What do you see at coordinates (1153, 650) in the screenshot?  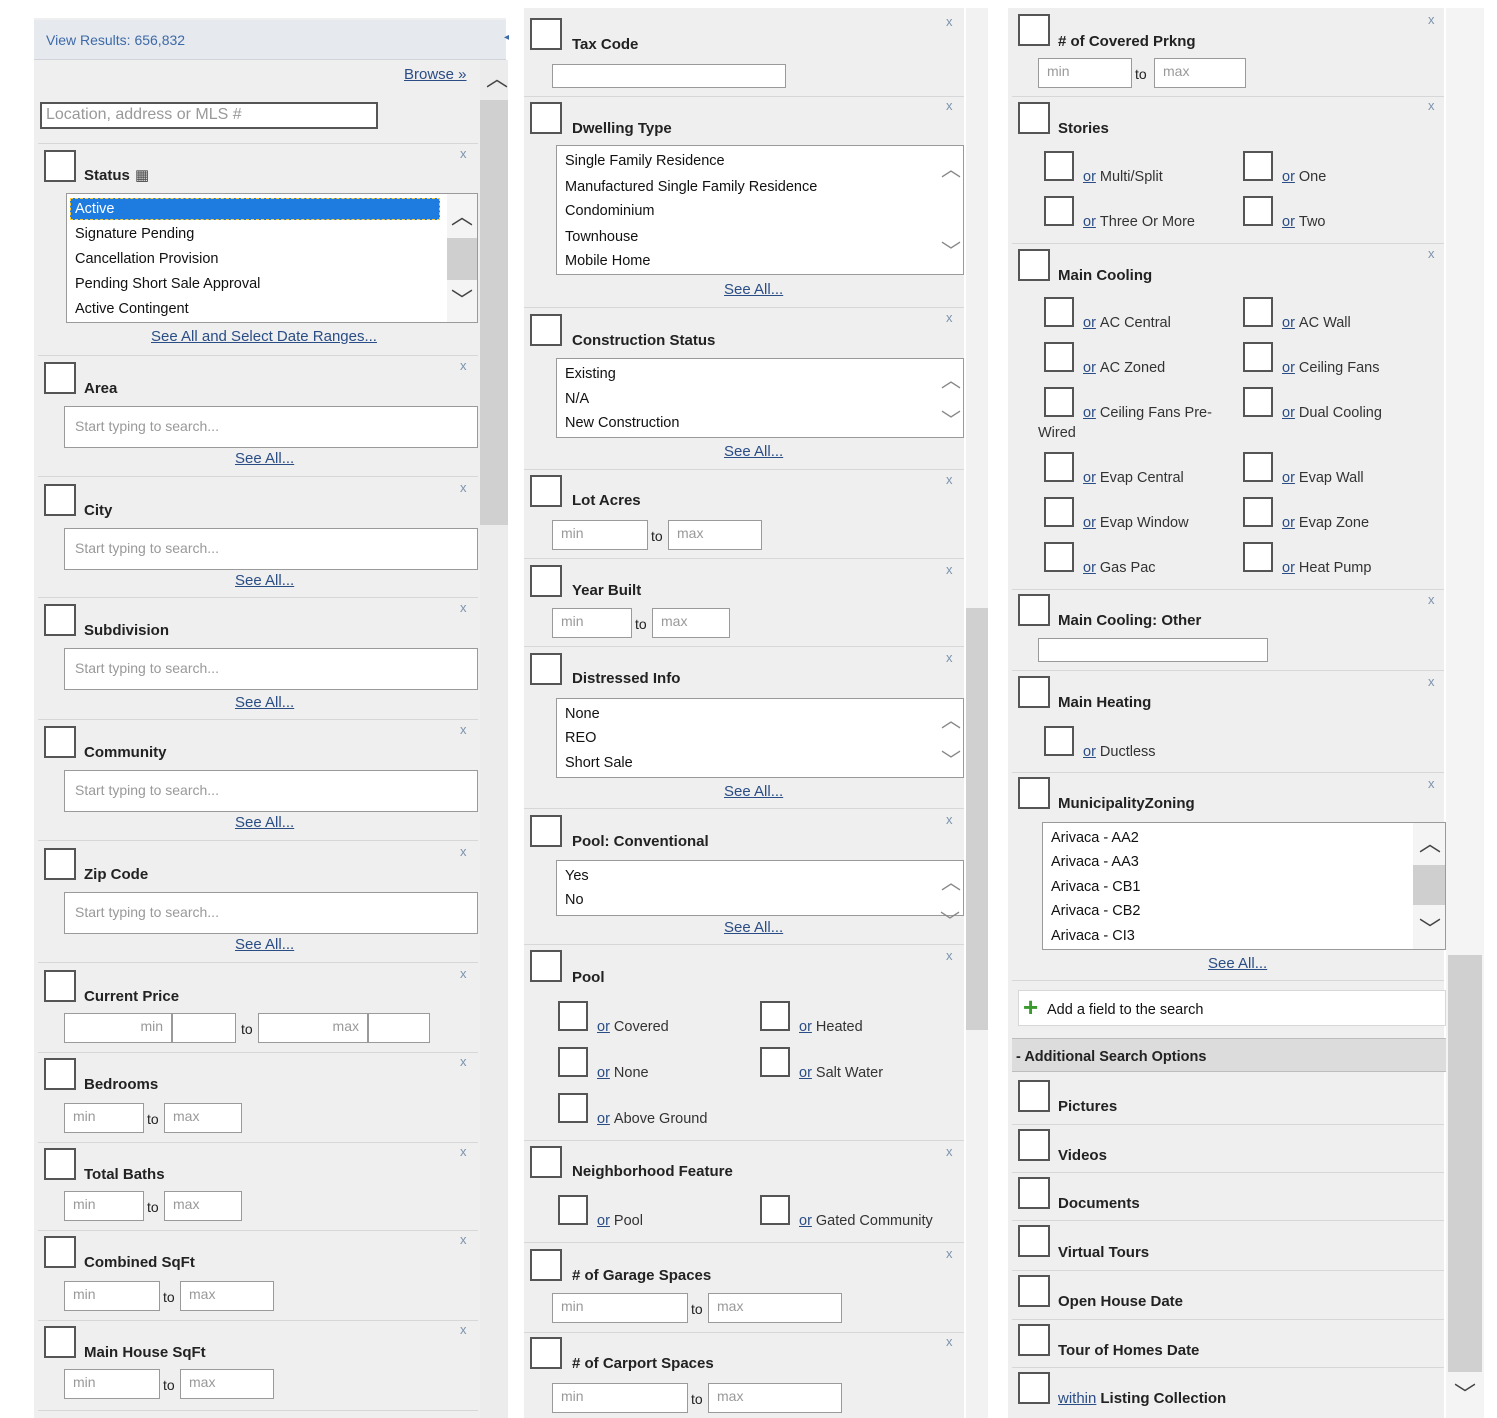 I see `main-cooling-other-input` at bounding box center [1153, 650].